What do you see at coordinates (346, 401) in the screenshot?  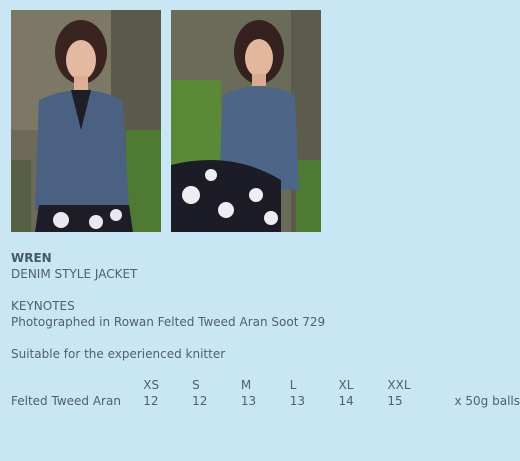 I see `quantity-cell: 14` at bounding box center [346, 401].